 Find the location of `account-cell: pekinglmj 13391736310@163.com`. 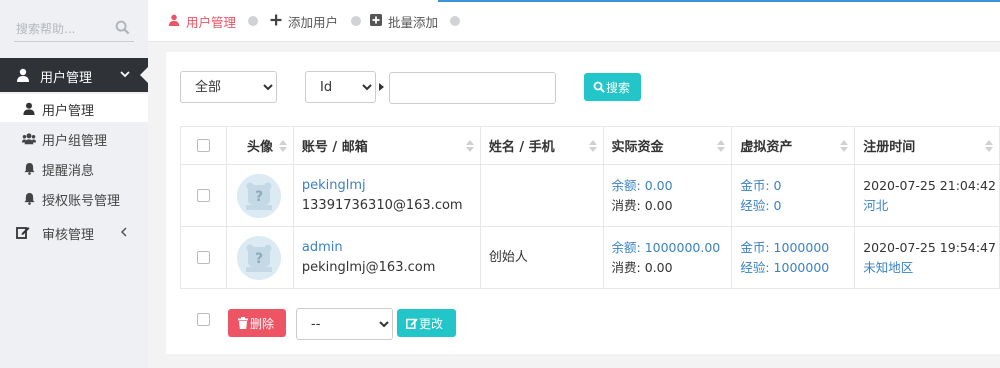

account-cell: pekinglmj 13391736310@163.com is located at coordinates (386, 195).